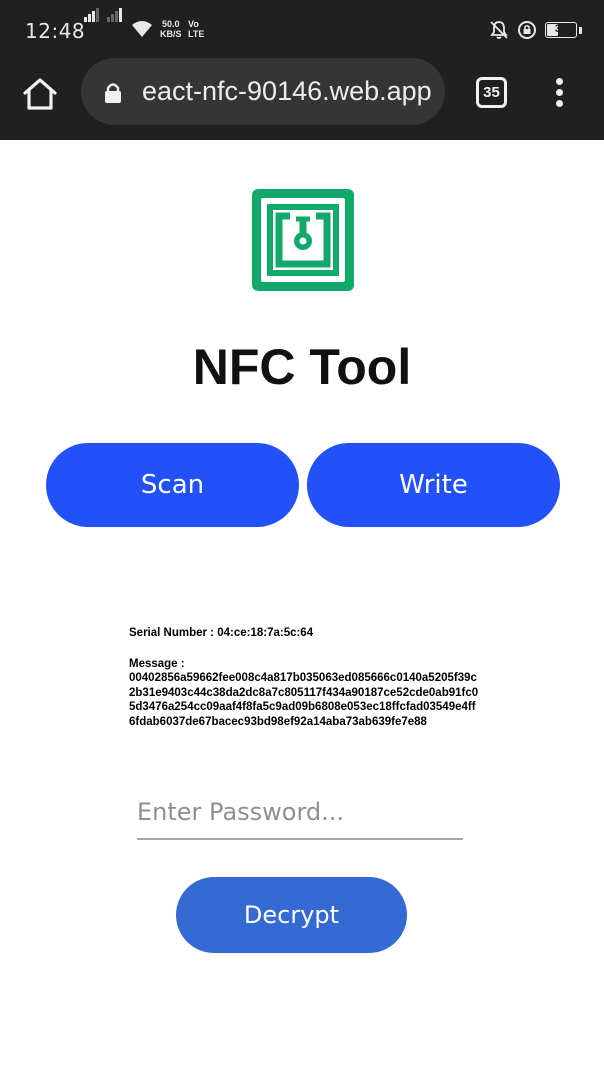 This screenshot has height=1067, width=604. I want to click on wifi-icon, so click(142, 29).